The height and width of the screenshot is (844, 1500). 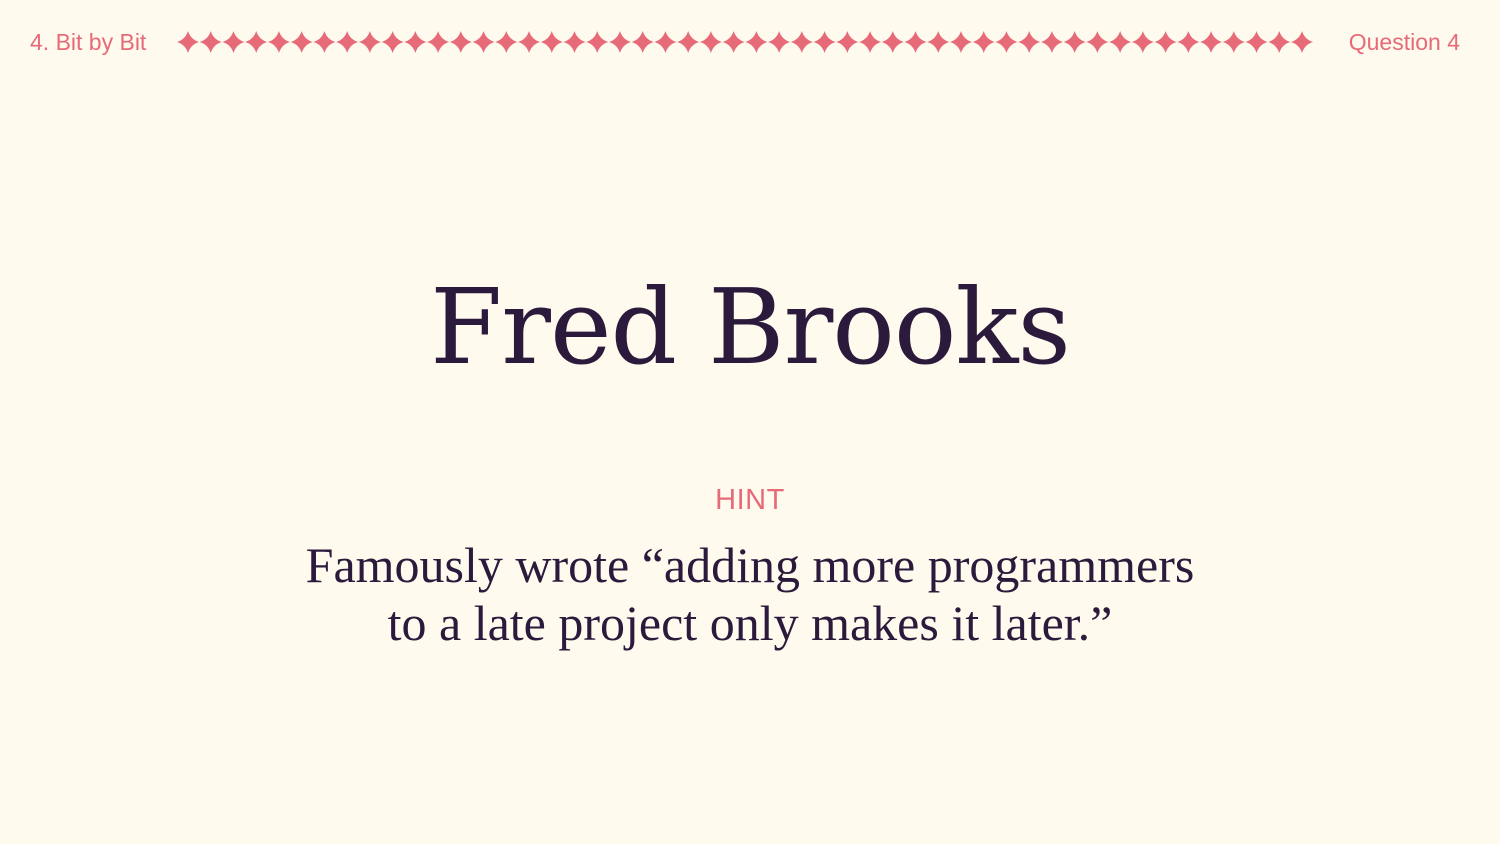 What do you see at coordinates (750, 327) in the screenshot?
I see `answer-title: Fred Brooks` at bounding box center [750, 327].